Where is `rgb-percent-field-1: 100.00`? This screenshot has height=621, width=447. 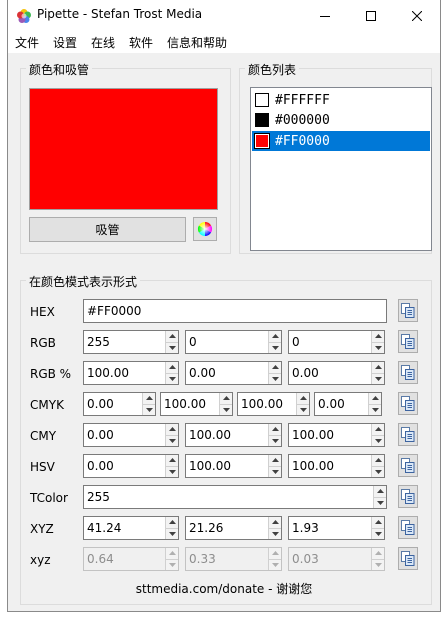 rgb-percent-field-1: 100.00 is located at coordinates (131, 373).